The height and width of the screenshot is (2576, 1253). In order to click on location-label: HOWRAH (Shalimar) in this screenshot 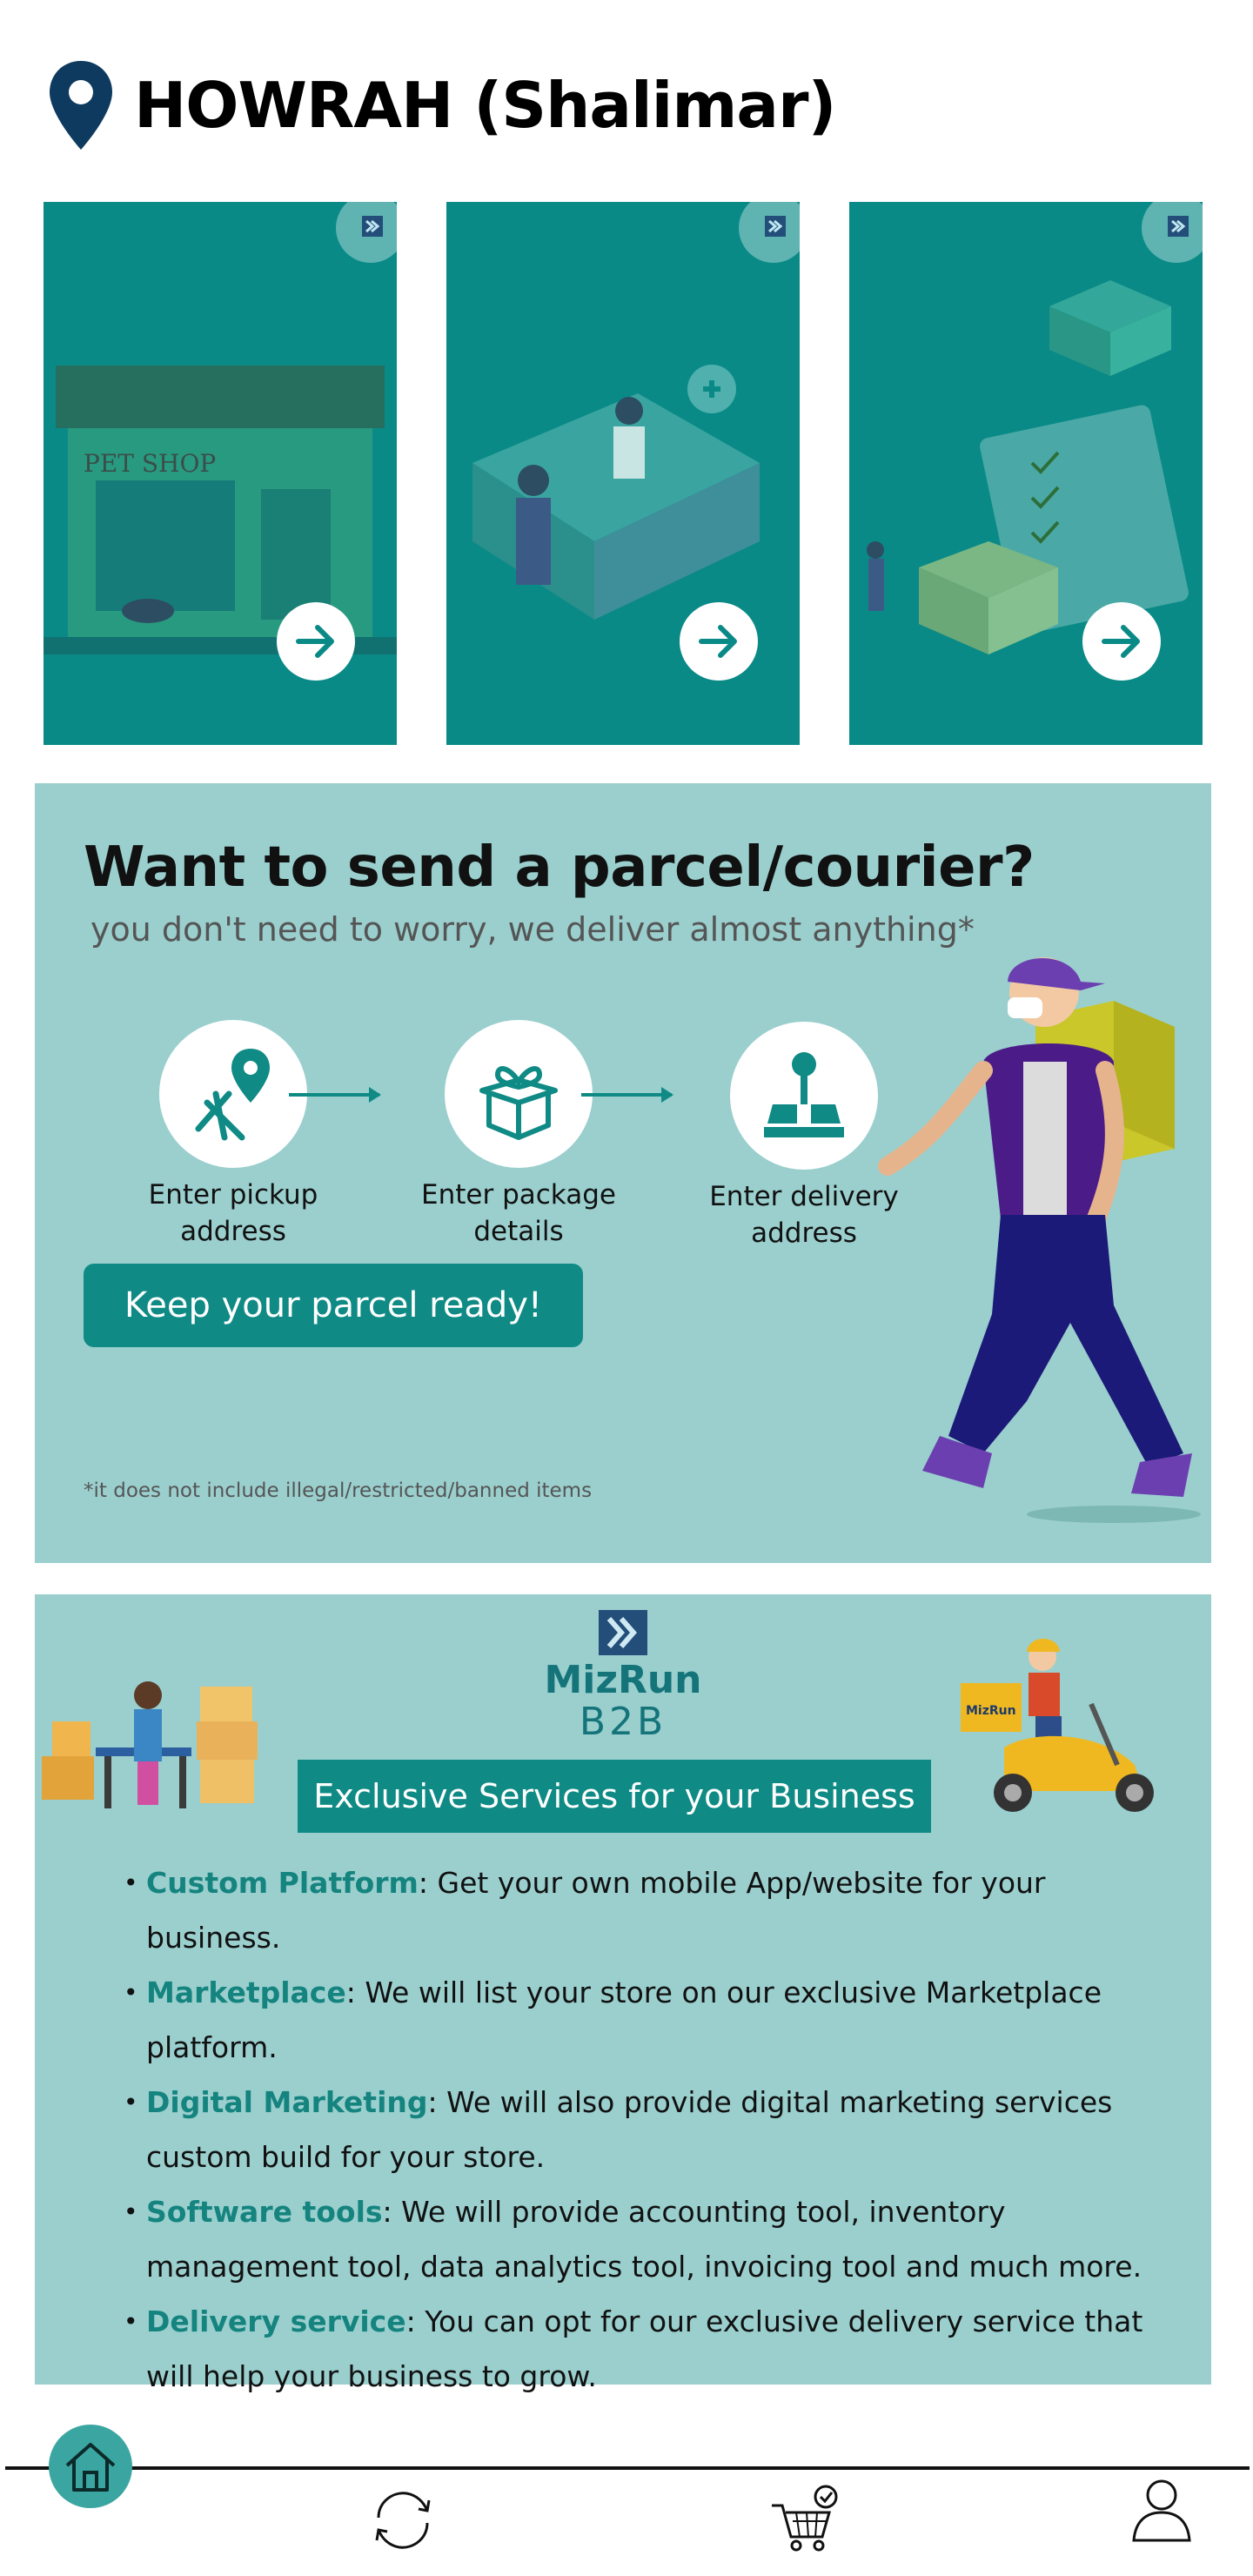, I will do `click(485, 106)`.